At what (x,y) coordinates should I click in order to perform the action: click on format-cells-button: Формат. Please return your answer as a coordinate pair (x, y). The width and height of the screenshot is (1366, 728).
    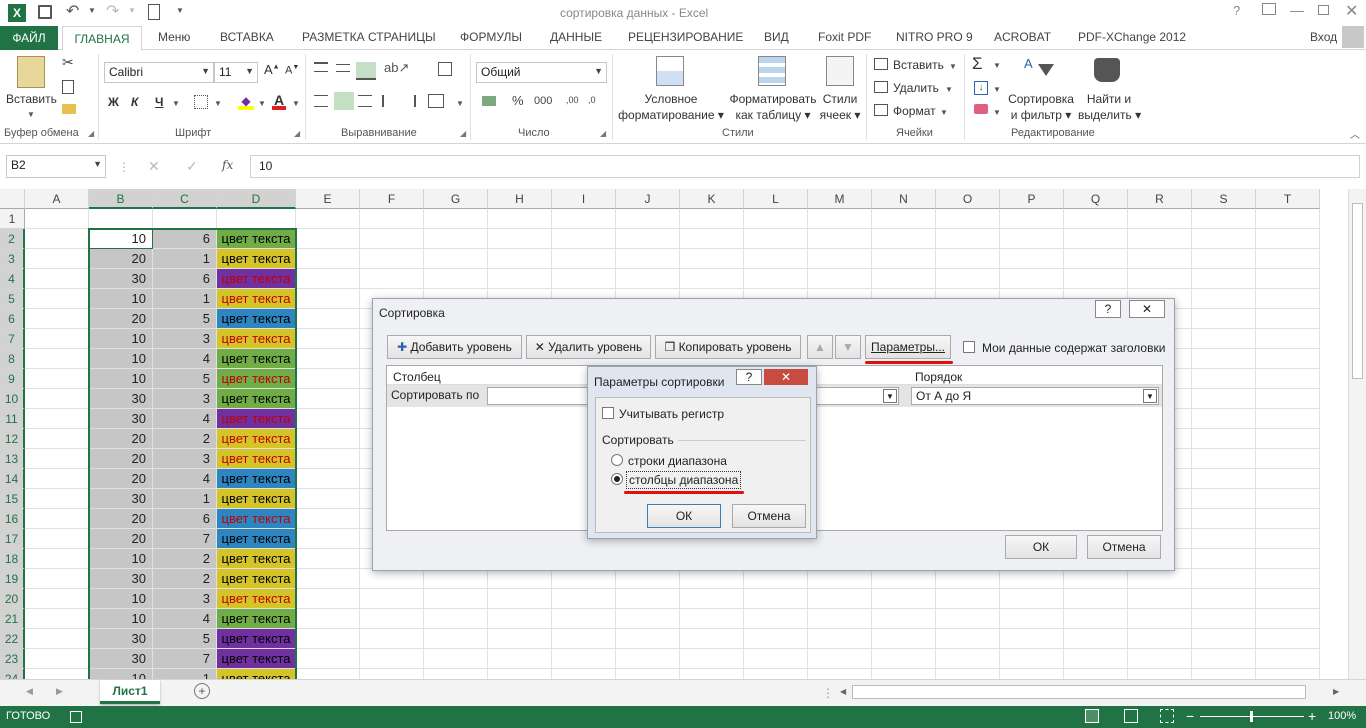
    Looking at the image, I should click on (914, 111).